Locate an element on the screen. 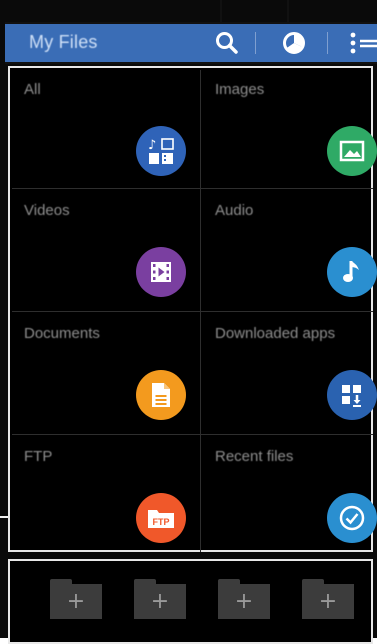  ftp-icon-text: FTP is located at coordinates (161, 522).